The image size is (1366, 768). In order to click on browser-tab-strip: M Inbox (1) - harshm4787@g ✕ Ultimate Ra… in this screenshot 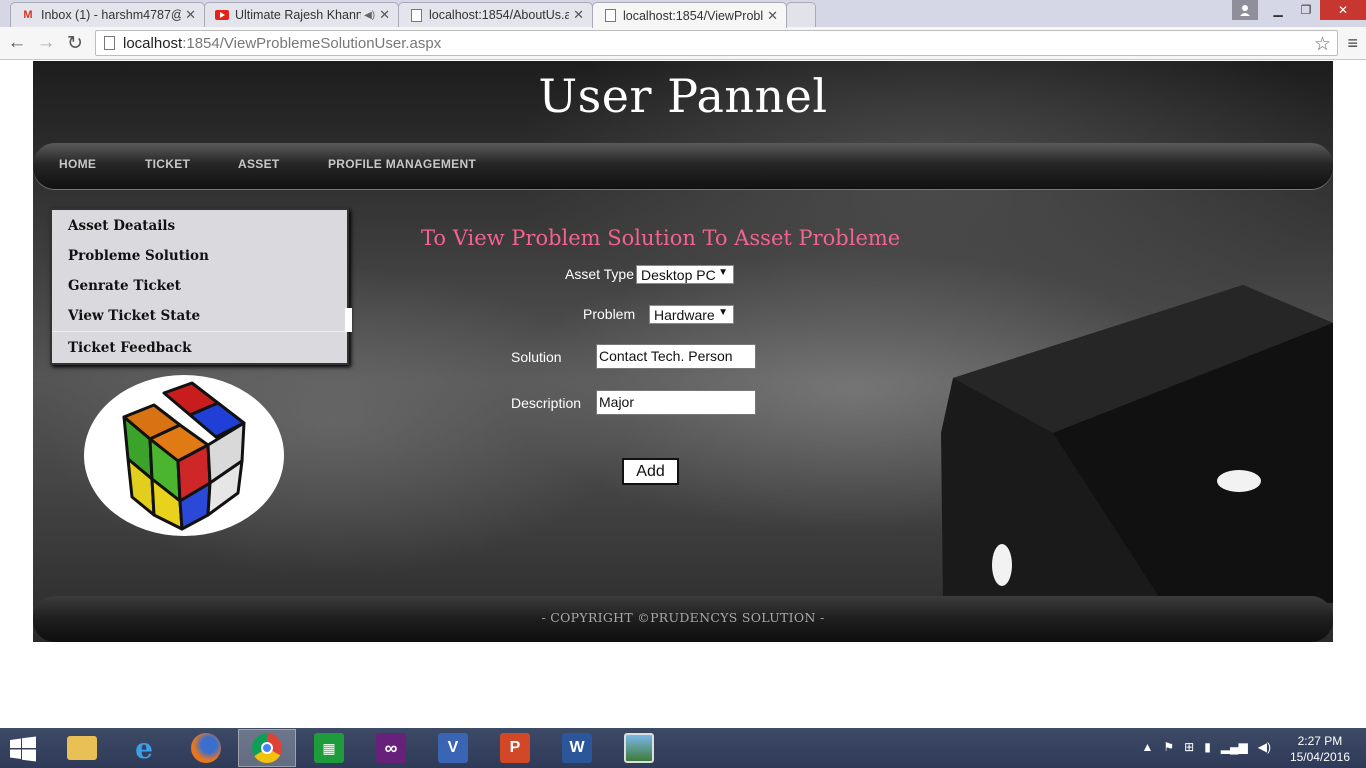, I will do `click(683, 14)`.